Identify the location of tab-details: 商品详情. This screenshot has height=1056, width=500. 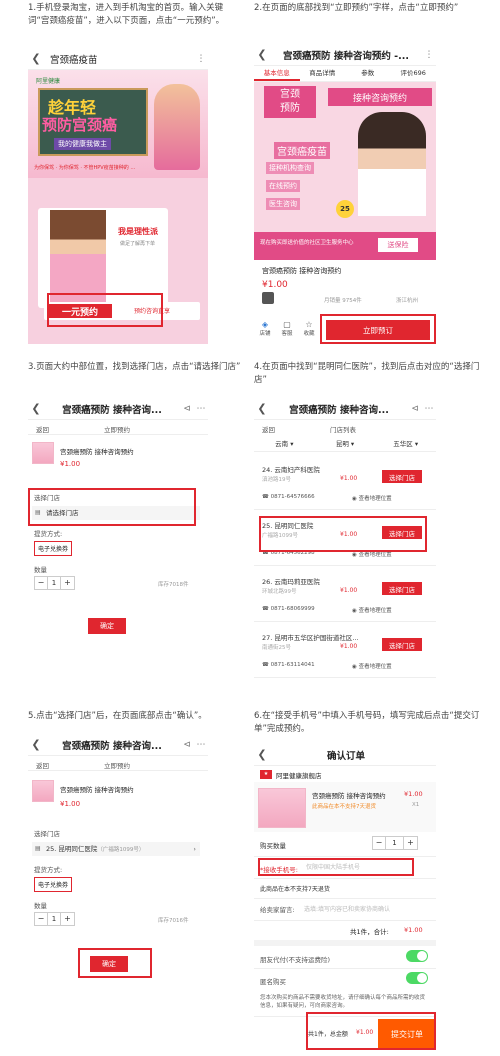
(323, 73).